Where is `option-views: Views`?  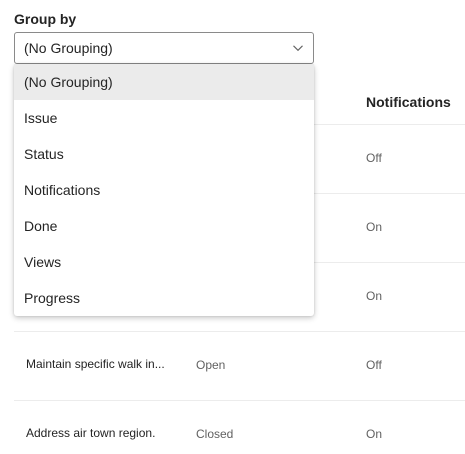
option-views: Views is located at coordinates (164, 262).